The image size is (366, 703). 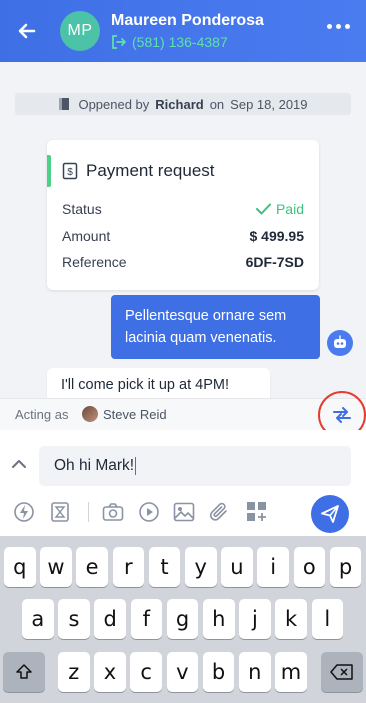 What do you see at coordinates (49, 171) in the screenshot?
I see `card-accent` at bounding box center [49, 171].